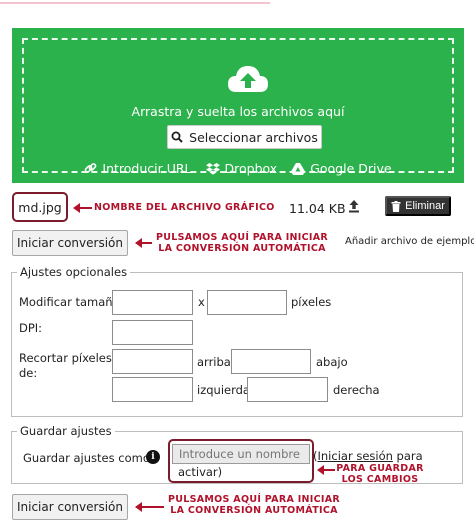 This screenshot has width=474, height=523. Describe the element at coordinates (143, 243) in the screenshot. I see `convert-top-arrow` at that location.